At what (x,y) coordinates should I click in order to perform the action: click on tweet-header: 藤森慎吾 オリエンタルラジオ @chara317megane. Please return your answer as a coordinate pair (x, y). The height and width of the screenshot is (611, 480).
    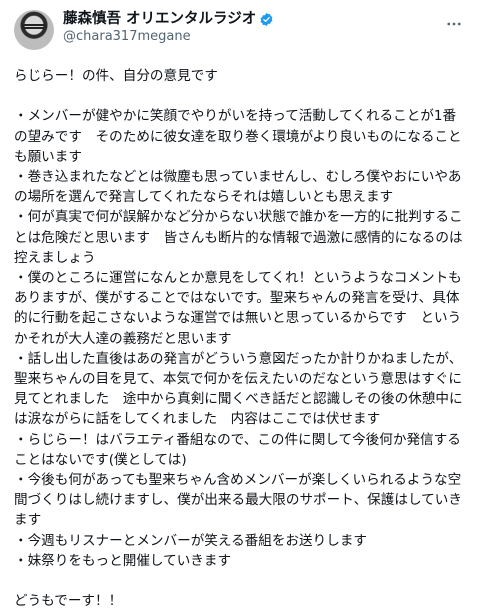
    Looking at the image, I should click on (240, 32).